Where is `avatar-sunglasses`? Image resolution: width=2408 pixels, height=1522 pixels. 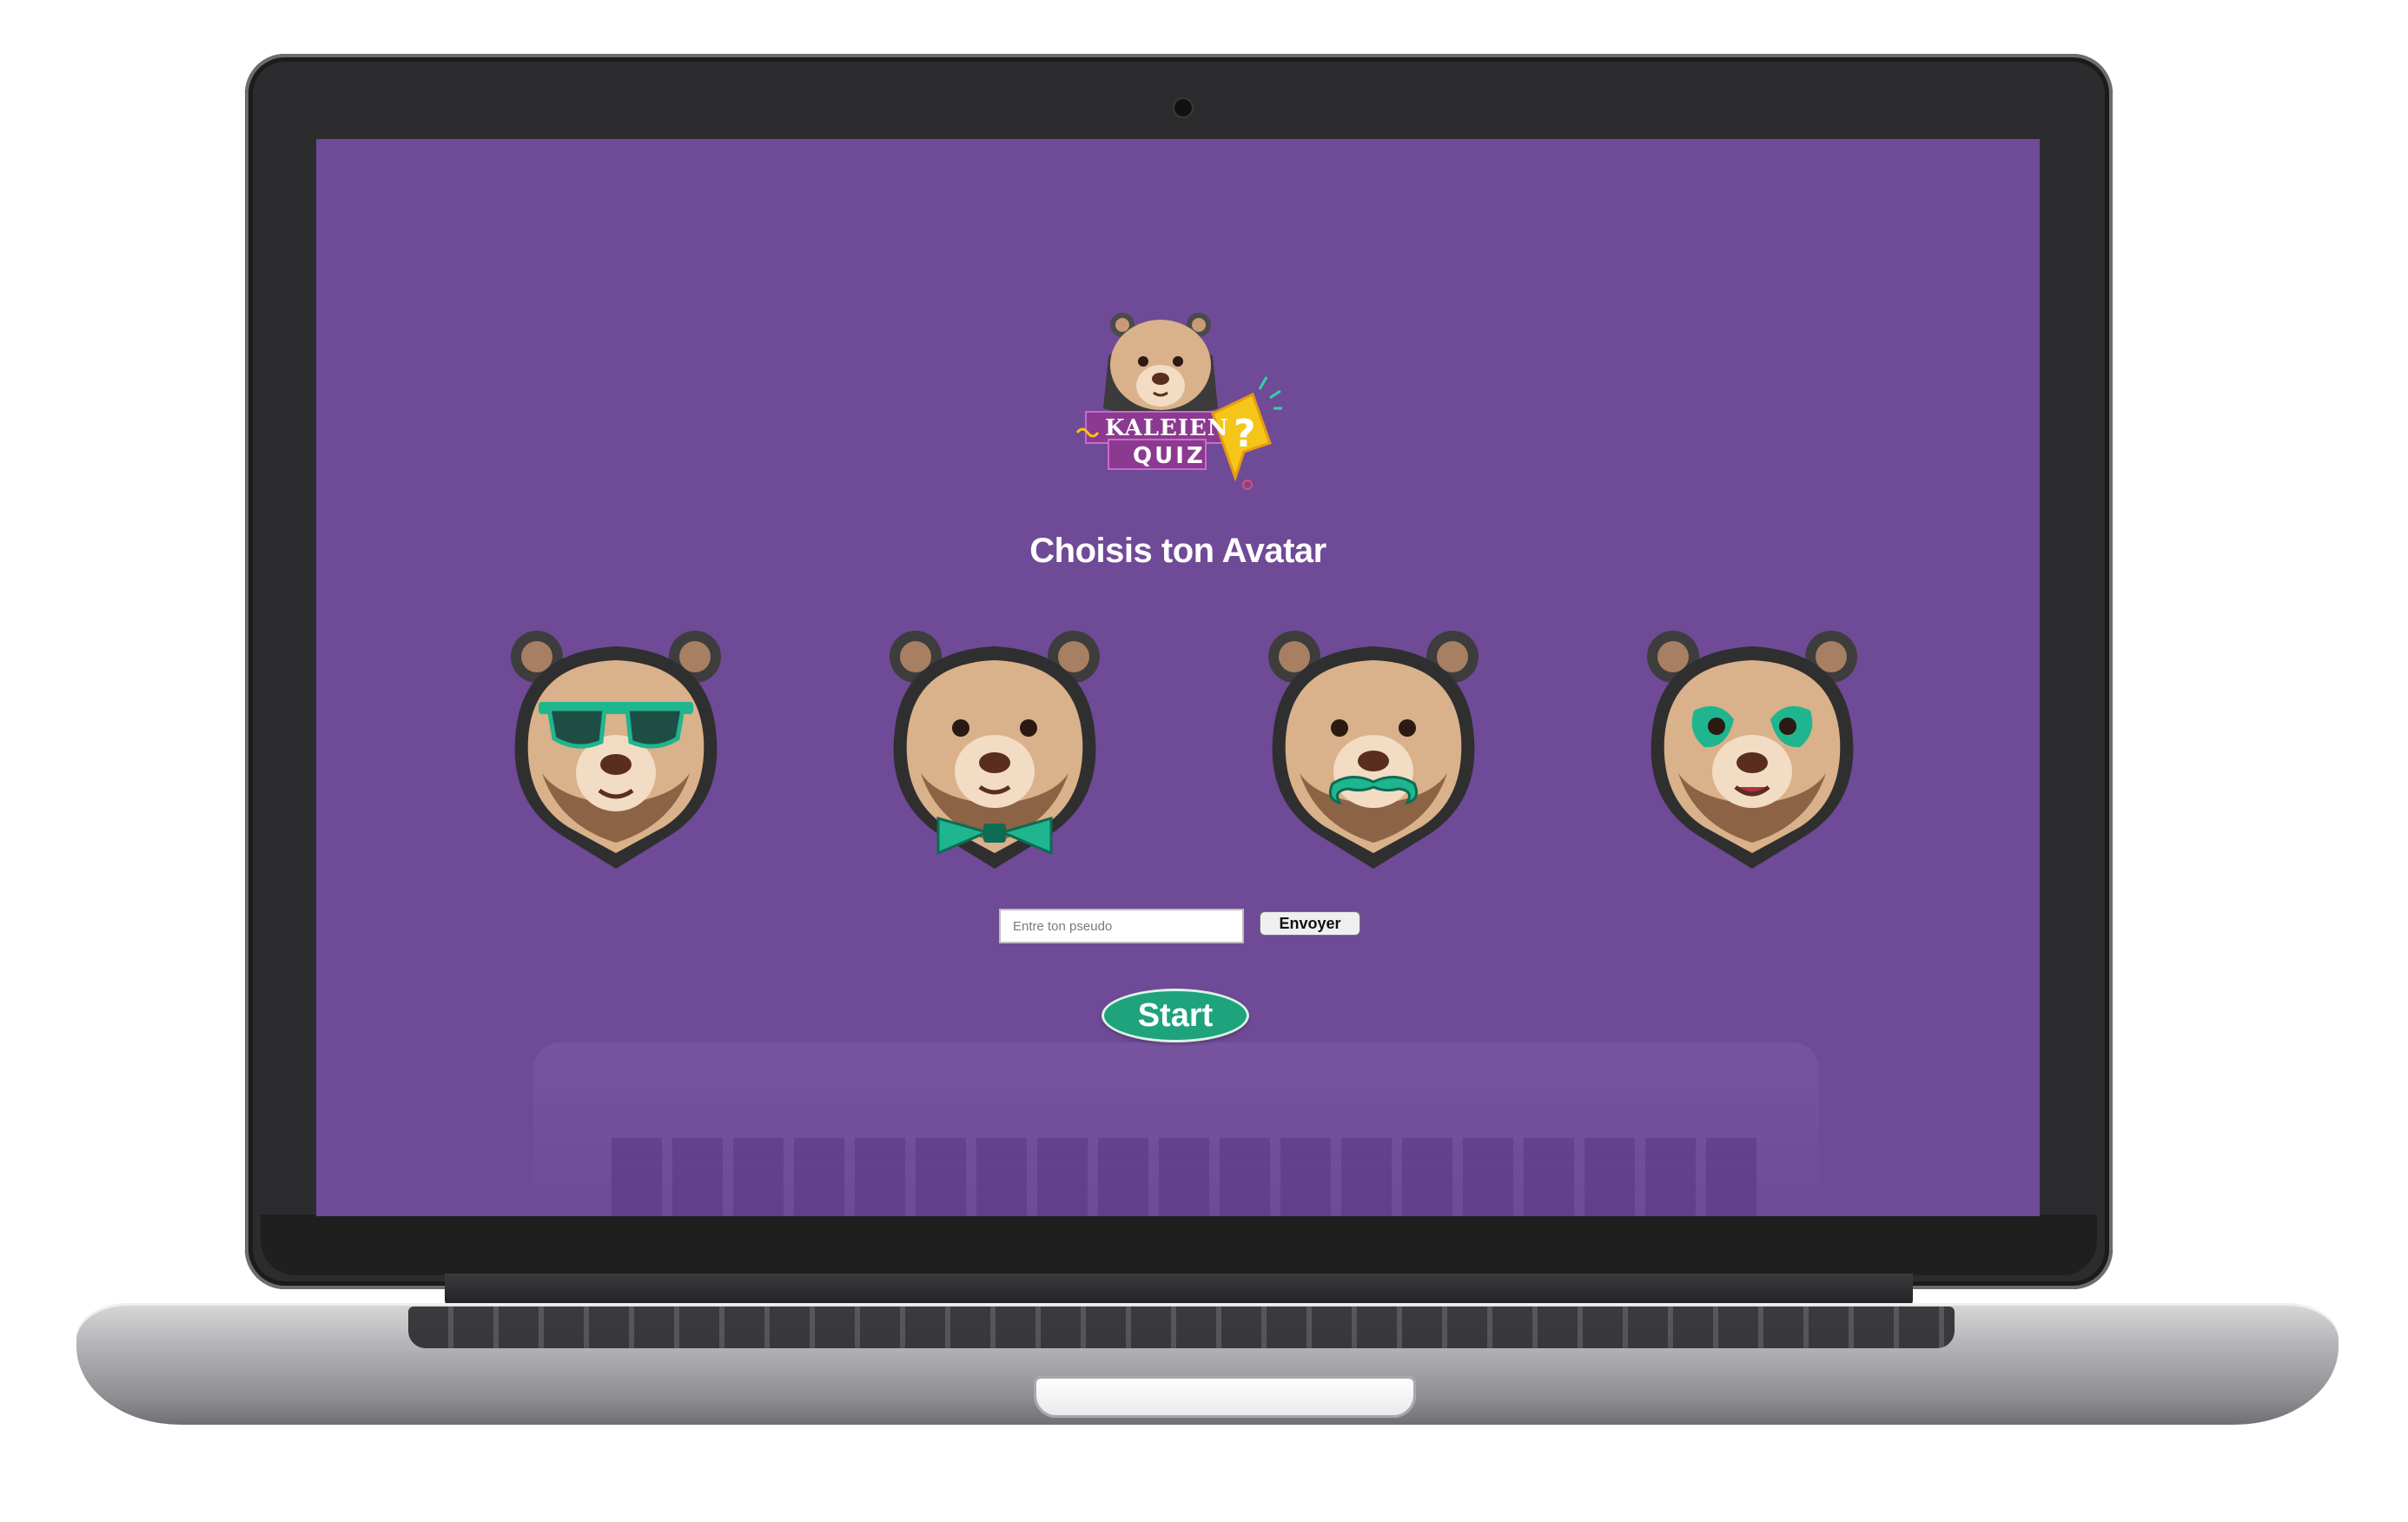 avatar-sunglasses is located at coordinates (616, 747).